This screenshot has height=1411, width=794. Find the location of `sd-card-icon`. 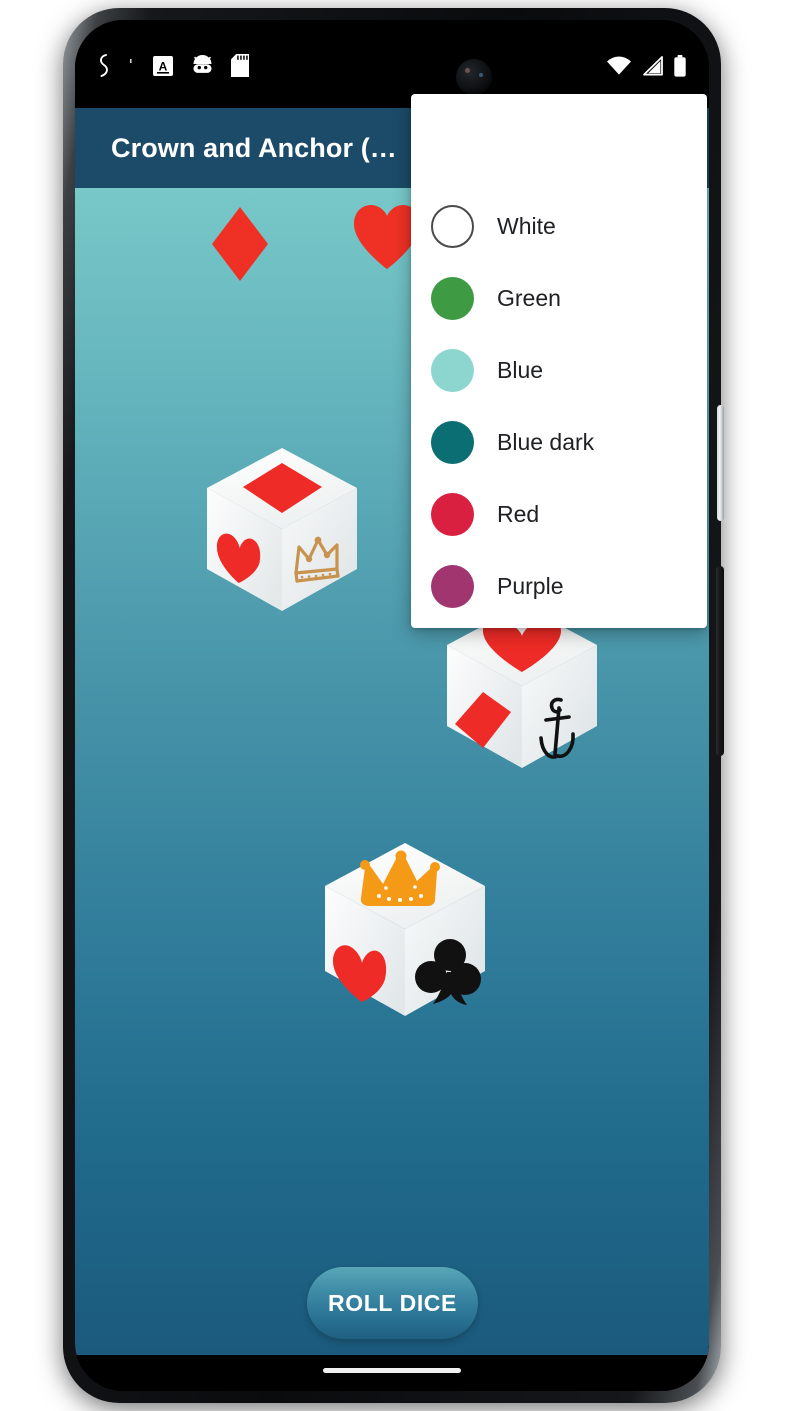

sd-card-icon is located at coordinates (240, 68).